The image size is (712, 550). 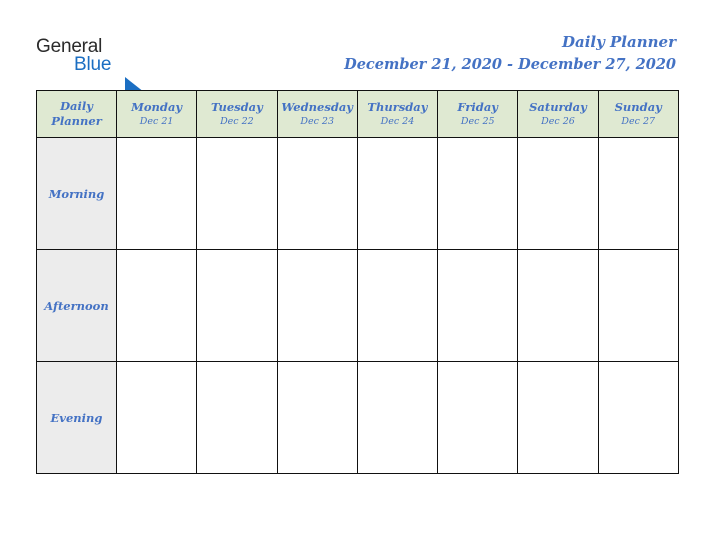 I want to click on slot-cell-afternoon-monday, so click(x=156, y=305).